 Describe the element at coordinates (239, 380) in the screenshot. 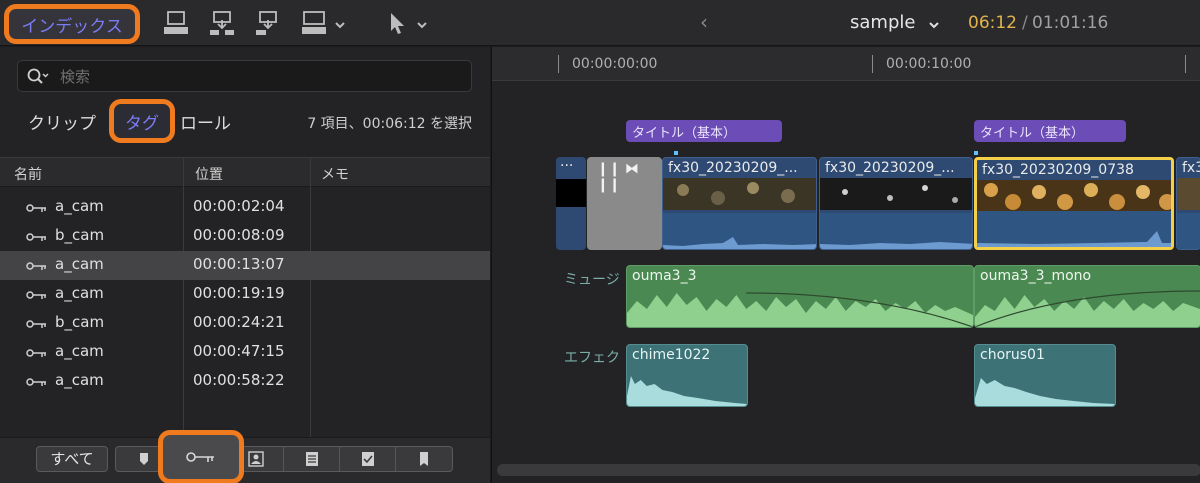

I see `tag-position: 00:00:58:22` at that location.